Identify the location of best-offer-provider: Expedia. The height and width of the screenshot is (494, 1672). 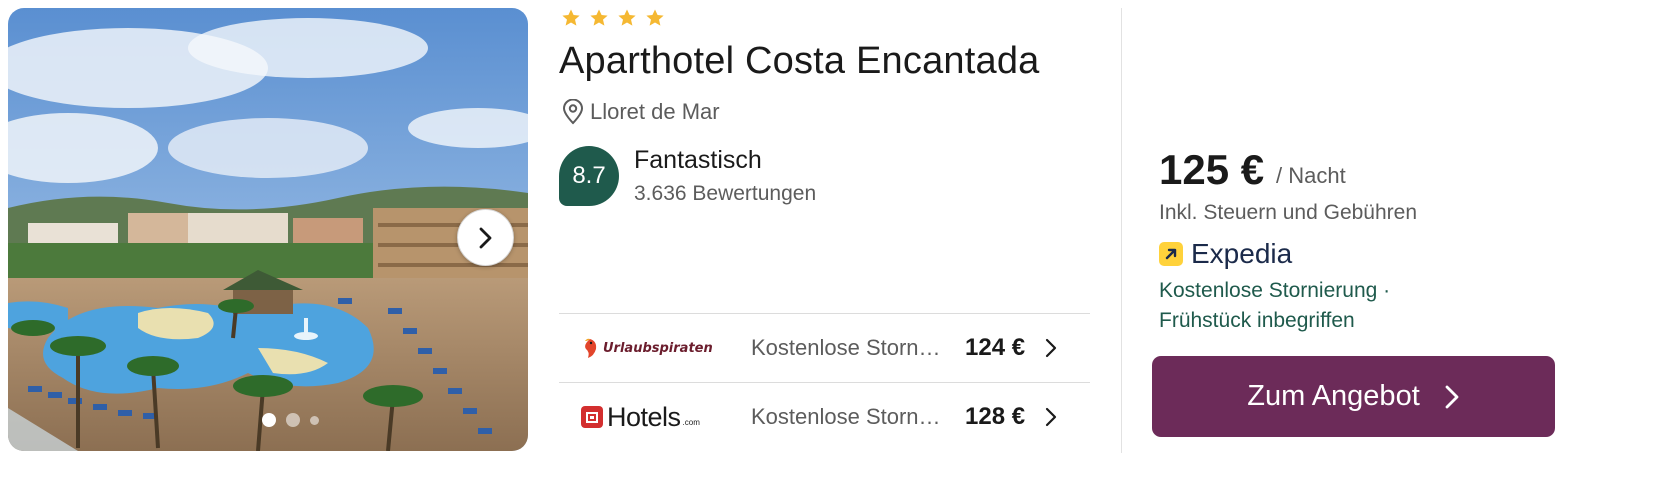
(1225, 254).